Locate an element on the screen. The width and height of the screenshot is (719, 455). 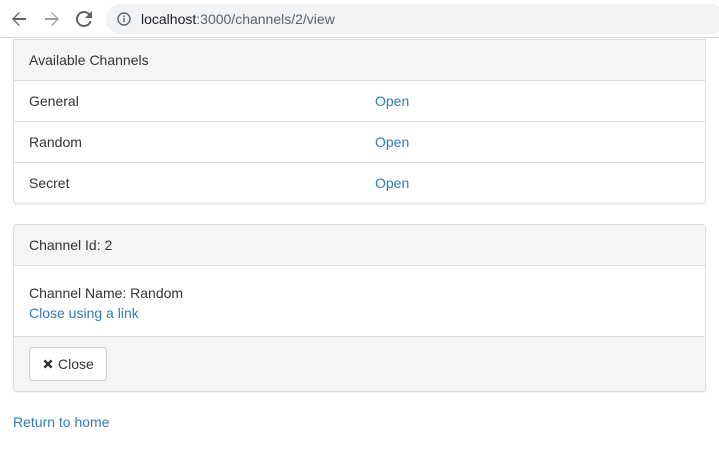
channel-name: Random is located at coordinates (55, 142).